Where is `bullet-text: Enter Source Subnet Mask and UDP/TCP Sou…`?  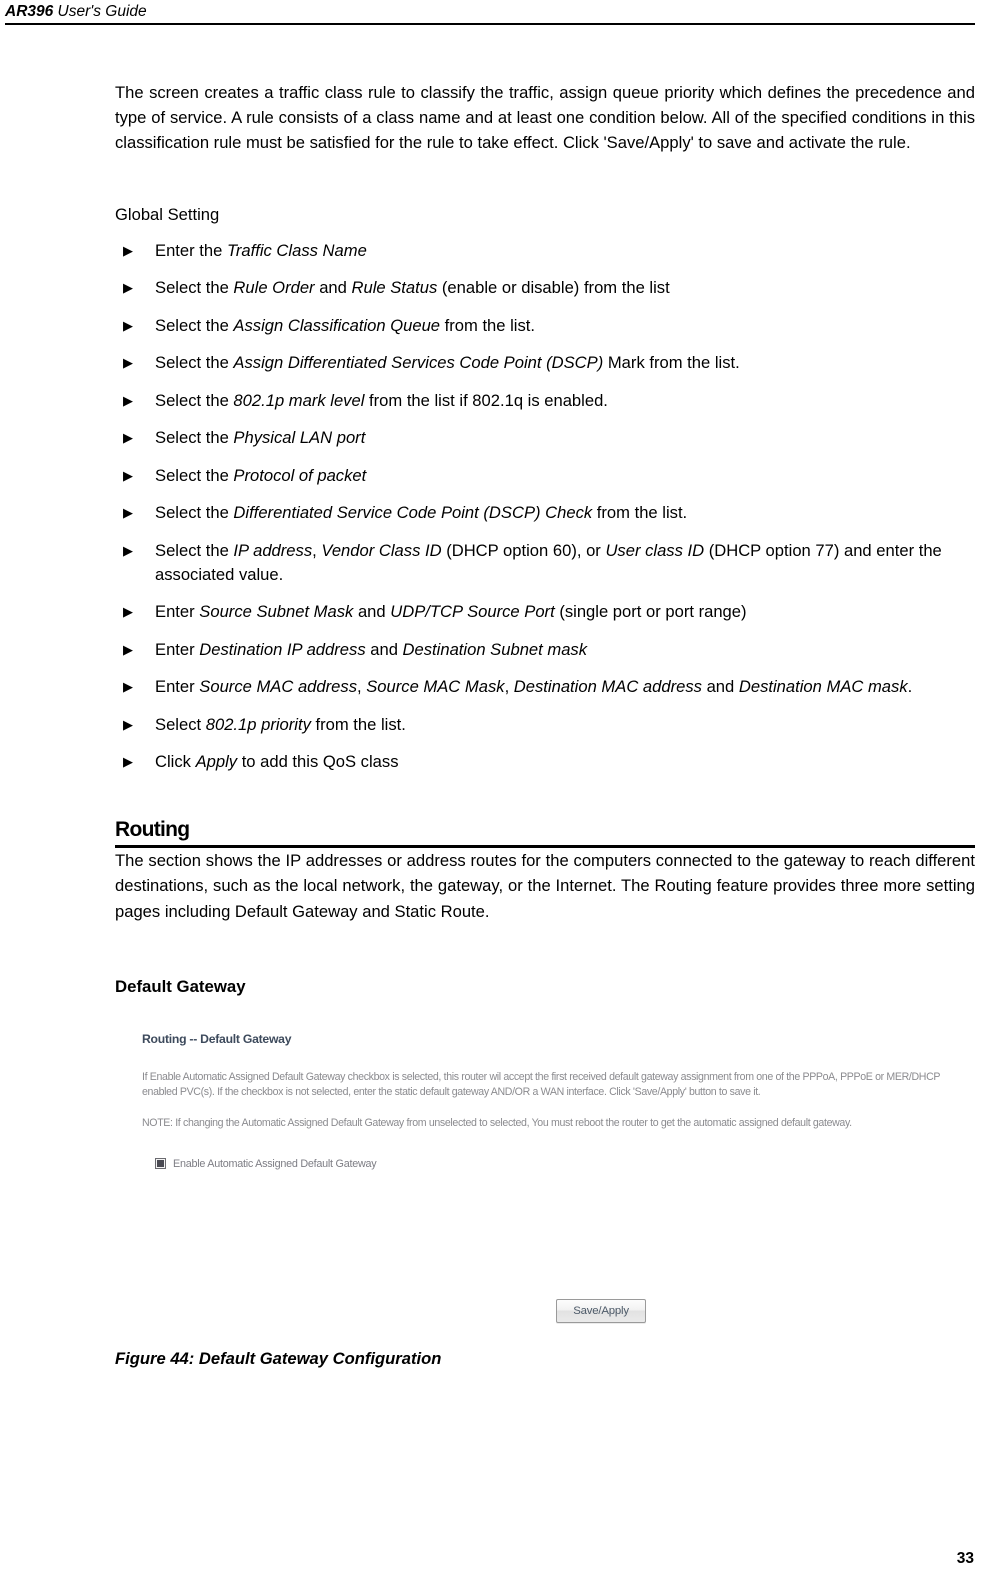 bullet-text: Enter Source Subnet Mask and UDP/TCP Sou… is located at coordinates (451, 612).